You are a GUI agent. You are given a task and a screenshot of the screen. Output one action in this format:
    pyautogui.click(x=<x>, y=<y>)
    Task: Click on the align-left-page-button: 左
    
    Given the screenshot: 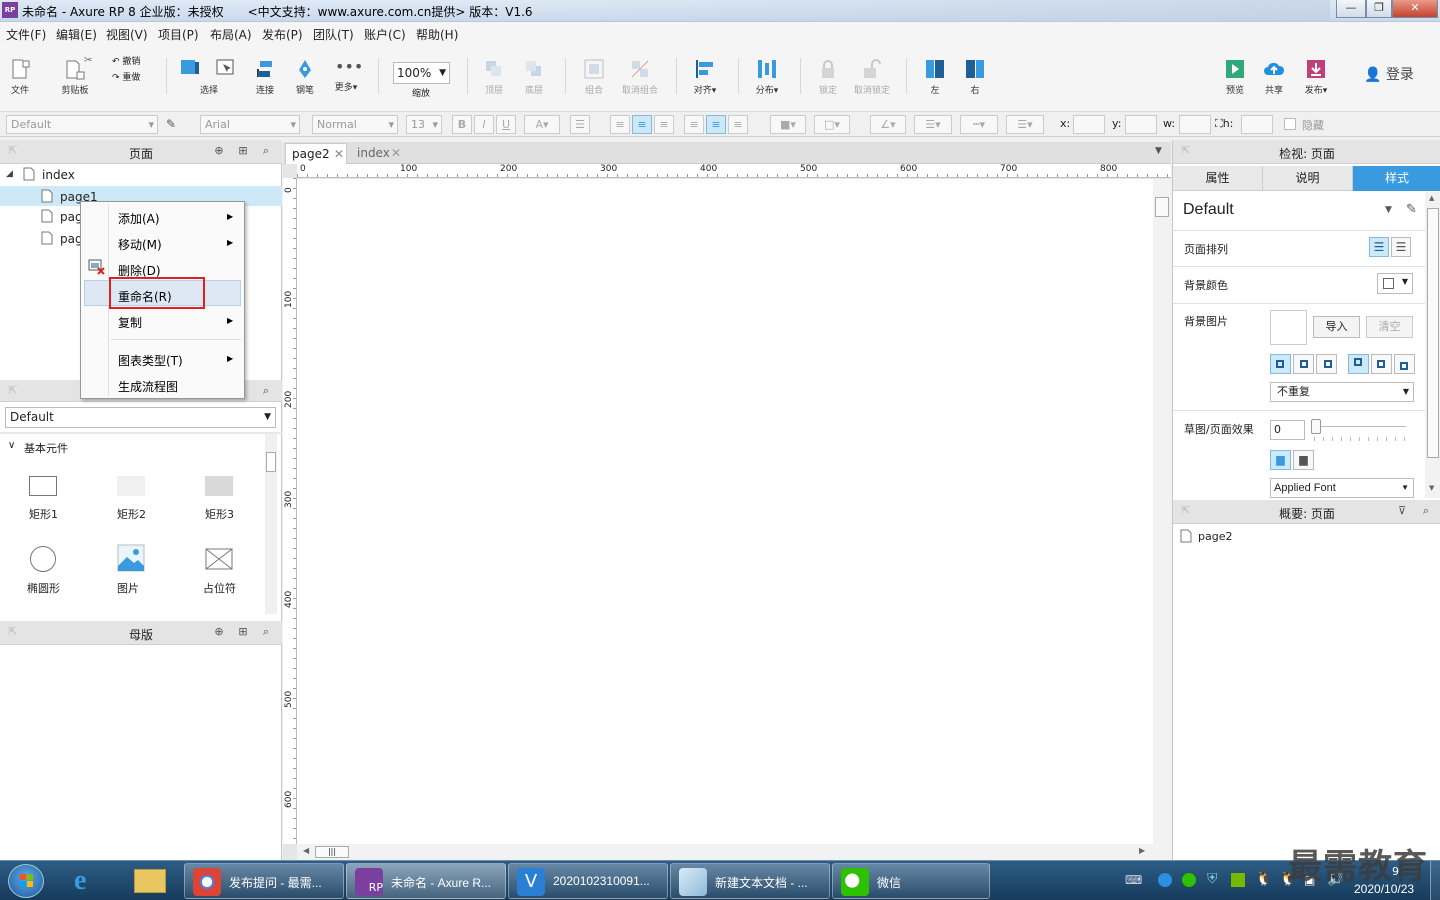 What is the action you would take?
    pyautogui.click(x=935, y=77)
    